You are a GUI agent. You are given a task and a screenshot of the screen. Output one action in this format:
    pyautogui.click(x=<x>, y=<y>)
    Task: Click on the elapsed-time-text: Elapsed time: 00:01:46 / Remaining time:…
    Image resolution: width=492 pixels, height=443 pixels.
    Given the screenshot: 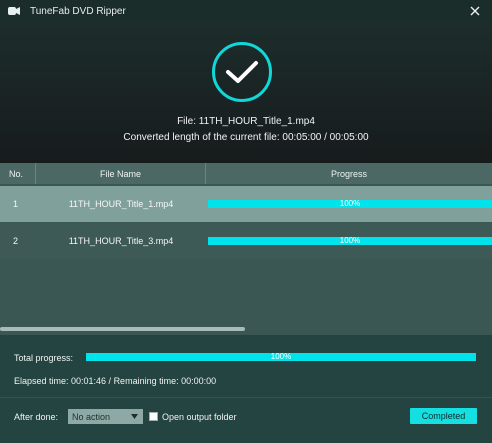 What is the action you would take?
    pyautogui.click(x=115, y=381)
    